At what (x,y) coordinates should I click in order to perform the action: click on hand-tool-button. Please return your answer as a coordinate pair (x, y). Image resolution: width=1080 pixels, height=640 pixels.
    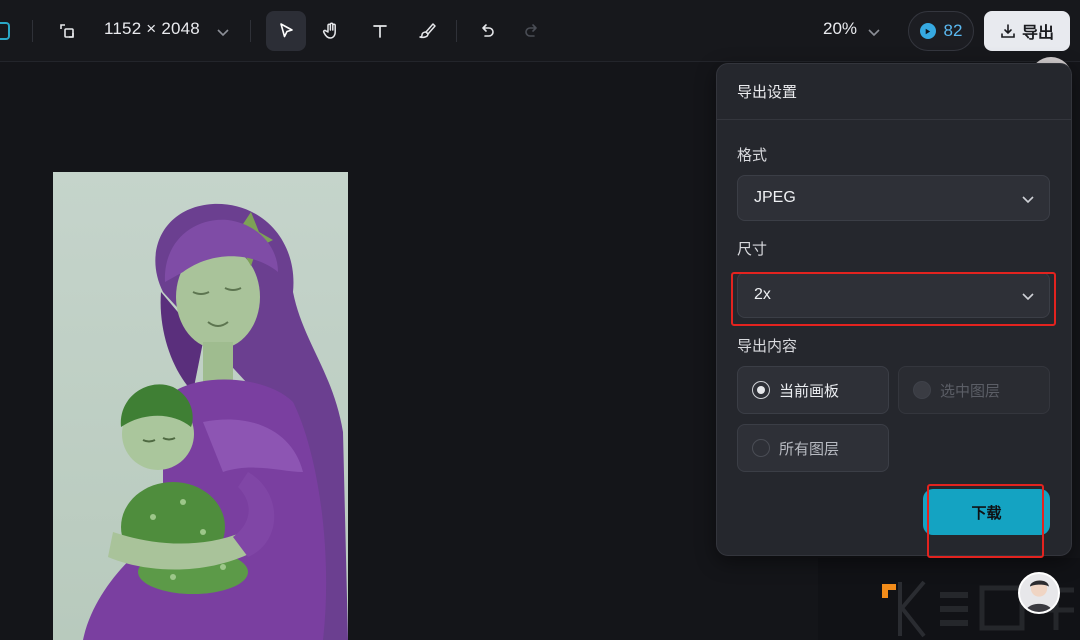
    Looking at the image, I should click on (331, 31).